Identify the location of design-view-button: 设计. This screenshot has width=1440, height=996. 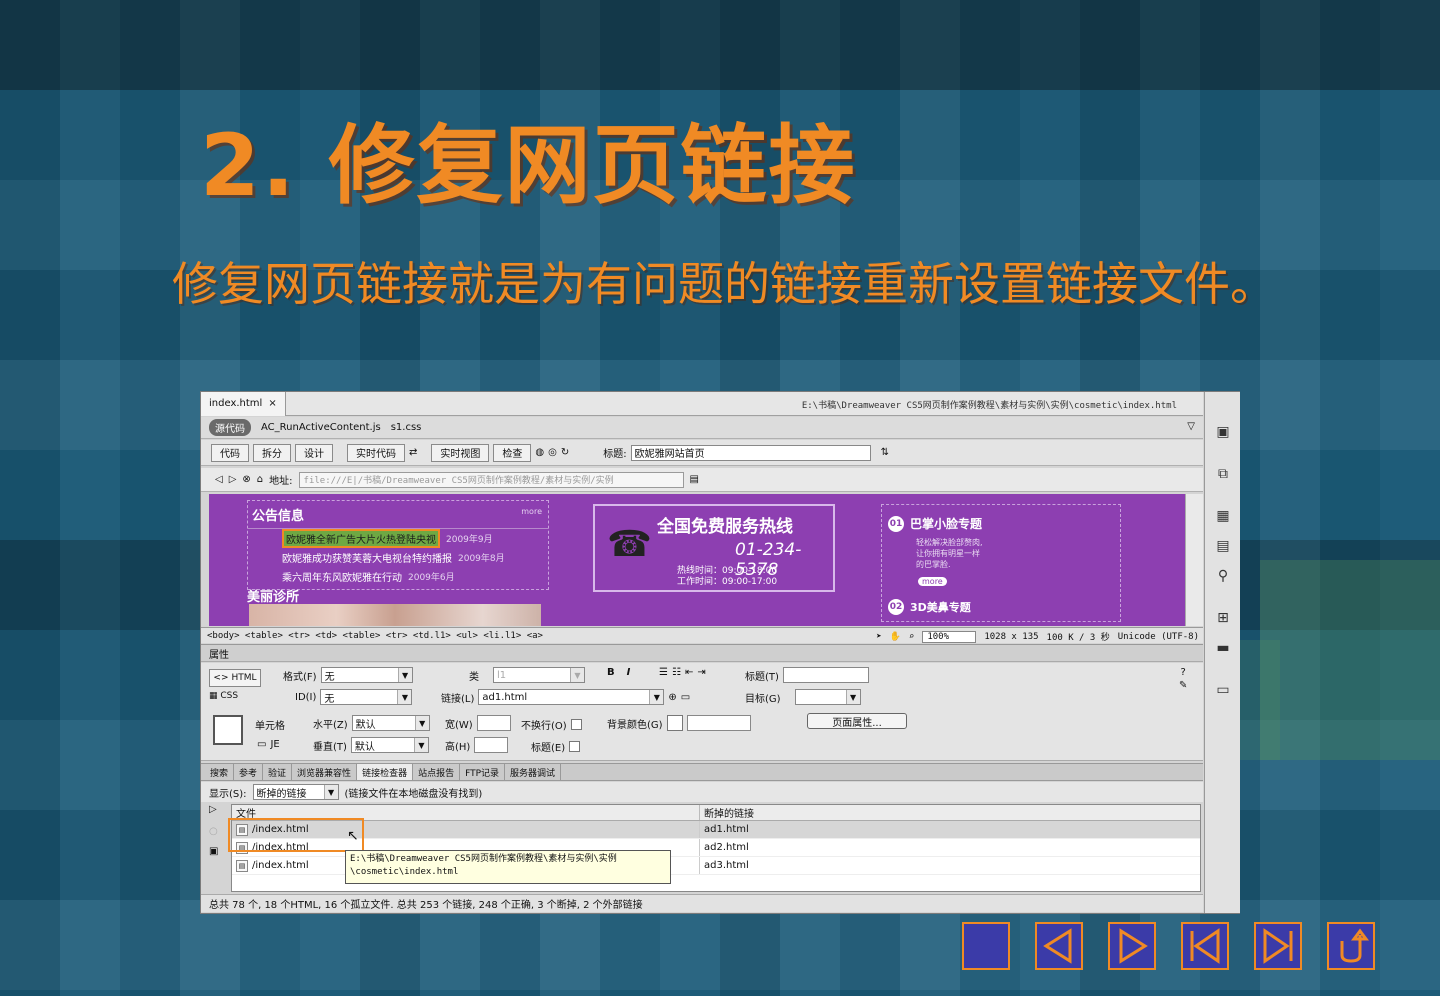
(314, 452).